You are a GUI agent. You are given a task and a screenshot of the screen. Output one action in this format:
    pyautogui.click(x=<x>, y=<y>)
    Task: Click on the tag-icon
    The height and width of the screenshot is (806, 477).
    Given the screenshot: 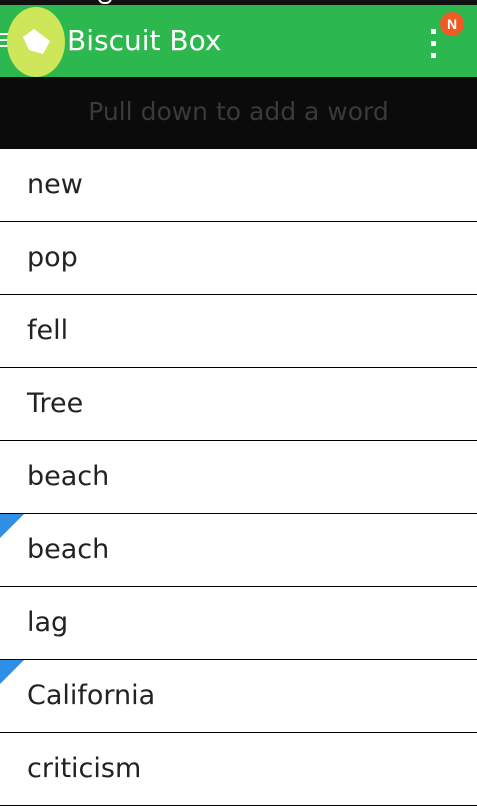 What is the action you would take?
    pyautogui.click(x=36, y=41)
    